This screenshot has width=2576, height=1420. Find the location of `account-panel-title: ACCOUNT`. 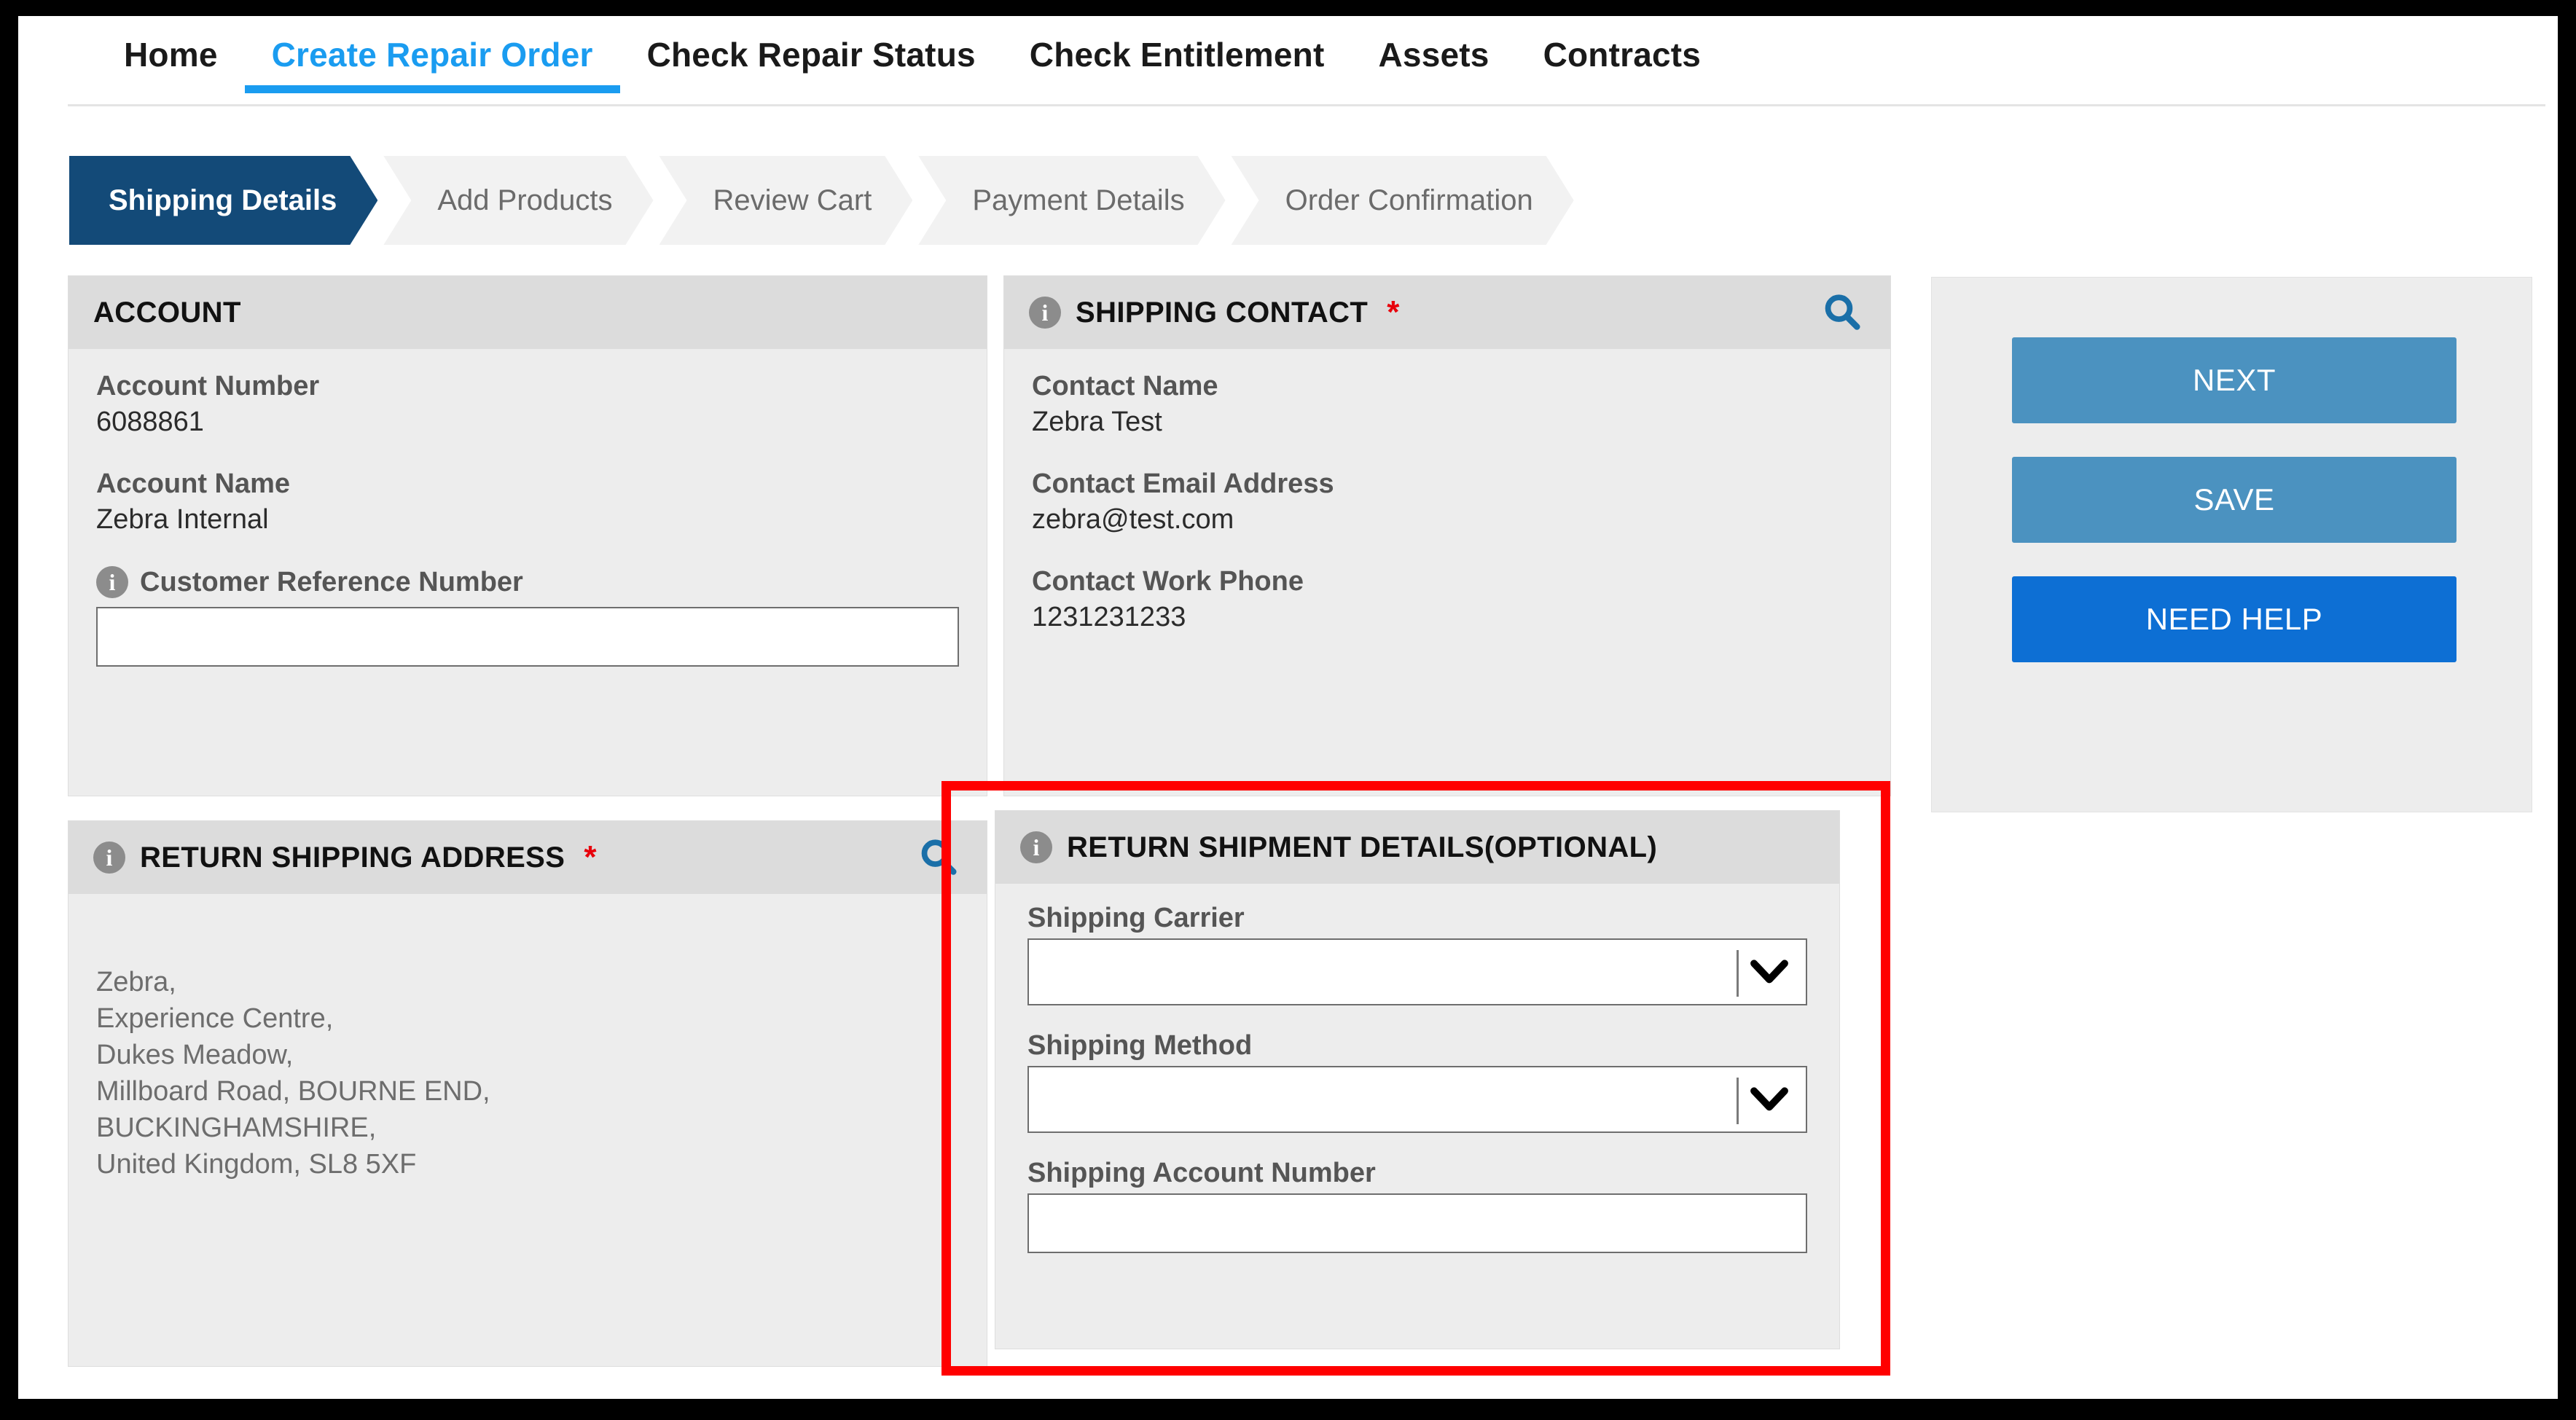

account-panel-title: ACCOUNT is located at coordinates (167, 312).